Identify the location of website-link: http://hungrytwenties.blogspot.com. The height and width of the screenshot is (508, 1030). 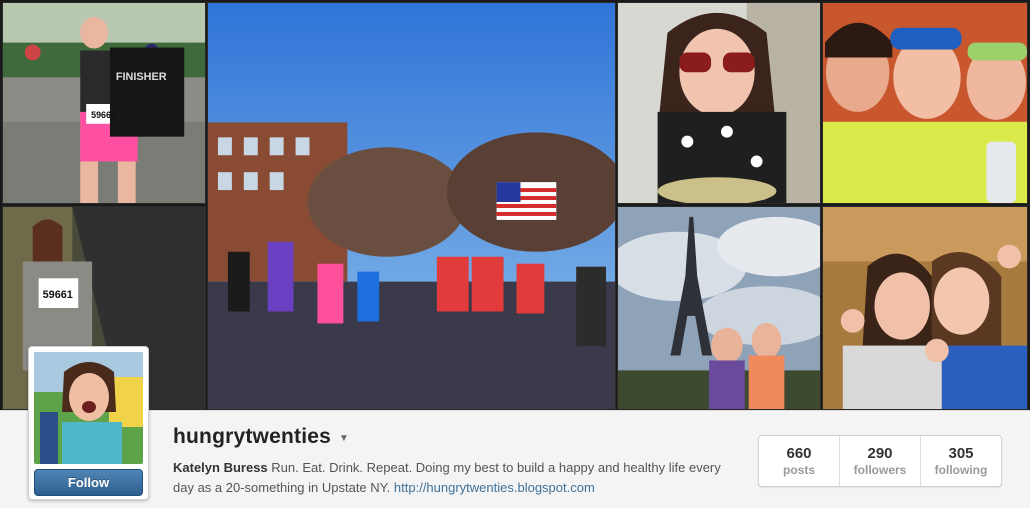
(494, 487).